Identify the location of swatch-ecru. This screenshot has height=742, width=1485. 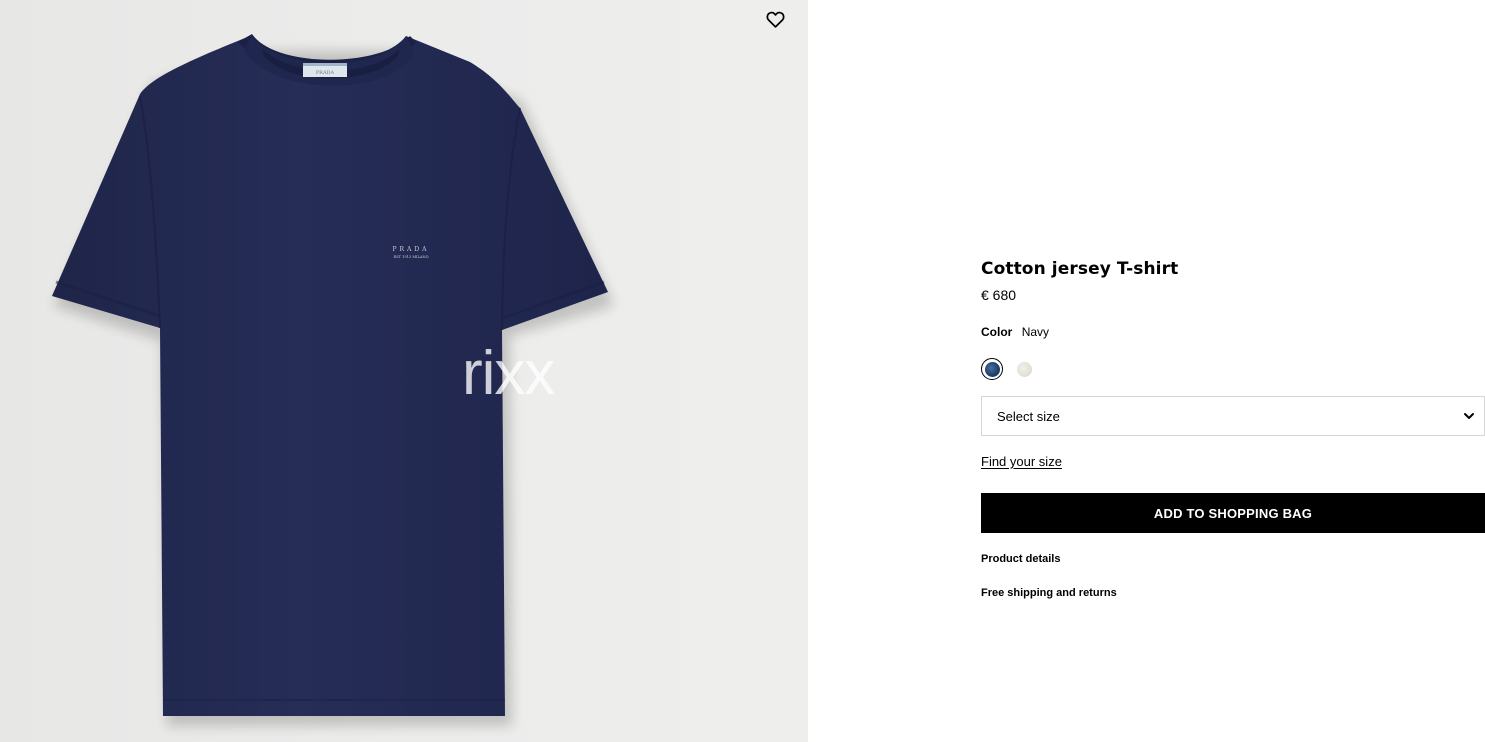
(1024, 369).